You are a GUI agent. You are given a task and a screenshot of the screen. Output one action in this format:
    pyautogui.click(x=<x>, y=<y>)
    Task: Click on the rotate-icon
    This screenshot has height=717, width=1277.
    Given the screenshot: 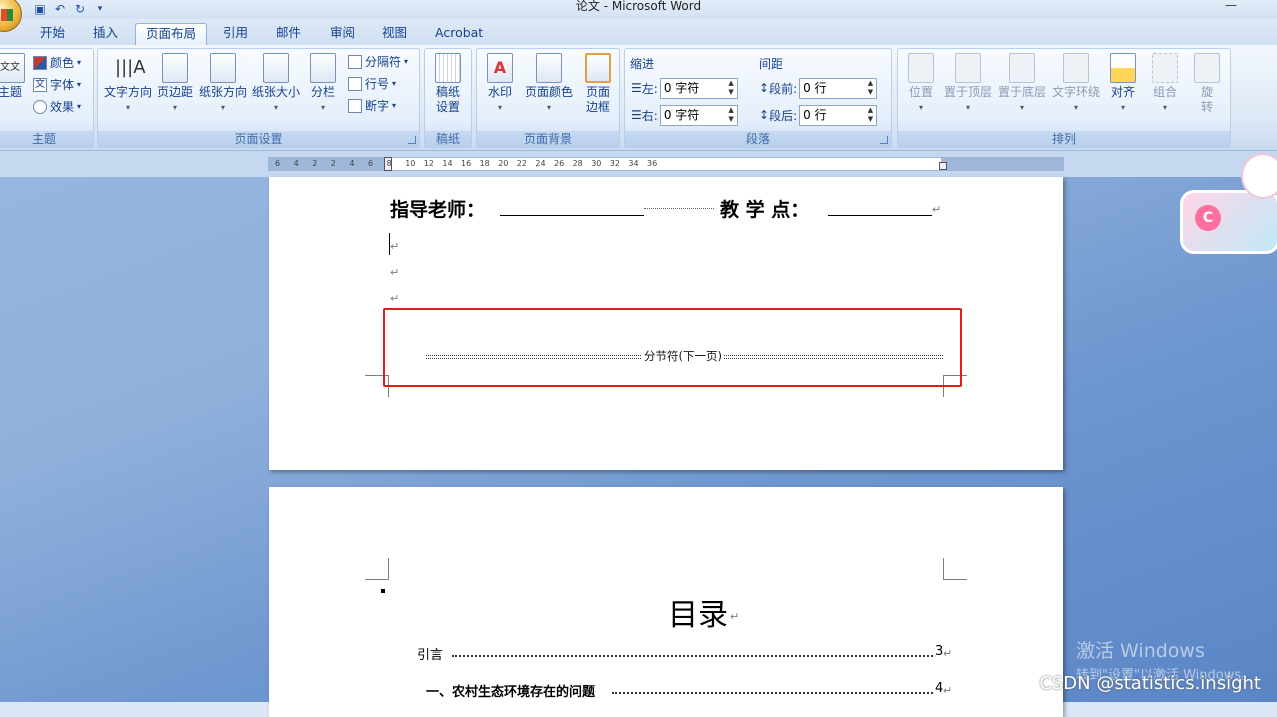 What is the action you would take?
    pyautogui.click(x=1207, y=68)
    